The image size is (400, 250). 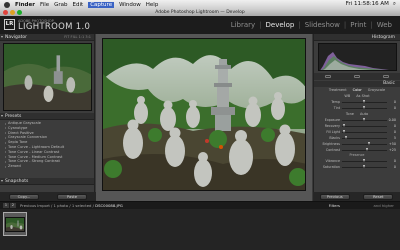 What do you see at coordinates (362, 96) in the screenshot?
I see `wb-select: As Shot` at bounding box center [362, 96].